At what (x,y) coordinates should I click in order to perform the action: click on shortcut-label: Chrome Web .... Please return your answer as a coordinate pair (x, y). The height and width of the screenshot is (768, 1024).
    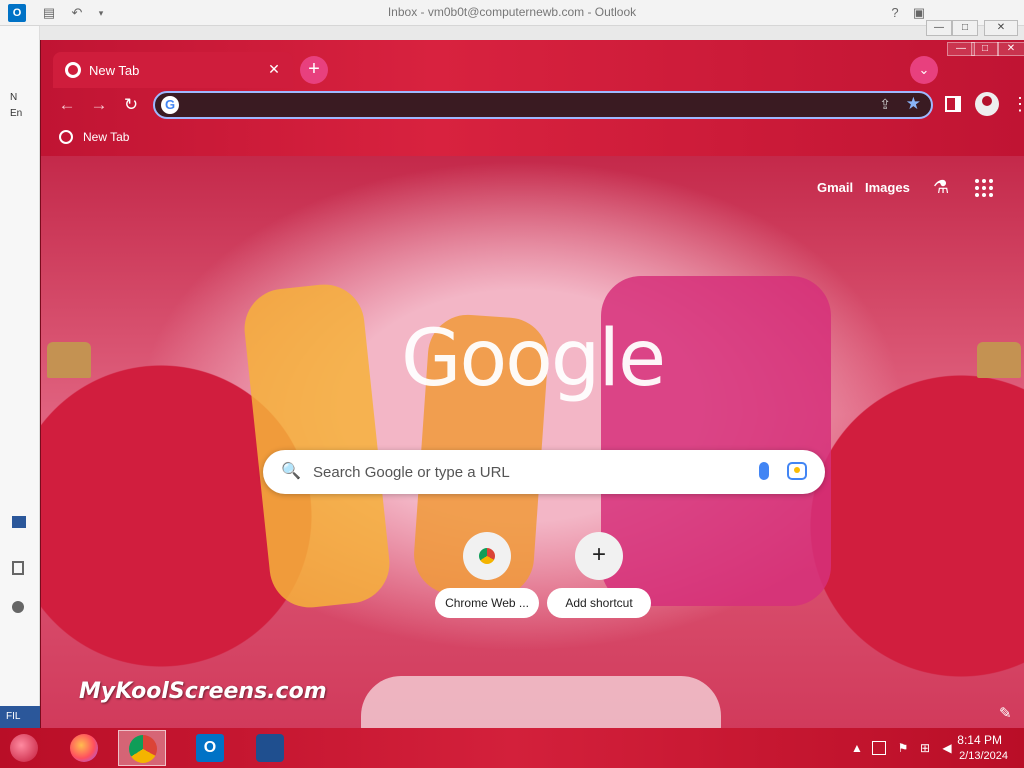
    Looking at the image, I should click on (487, 603).